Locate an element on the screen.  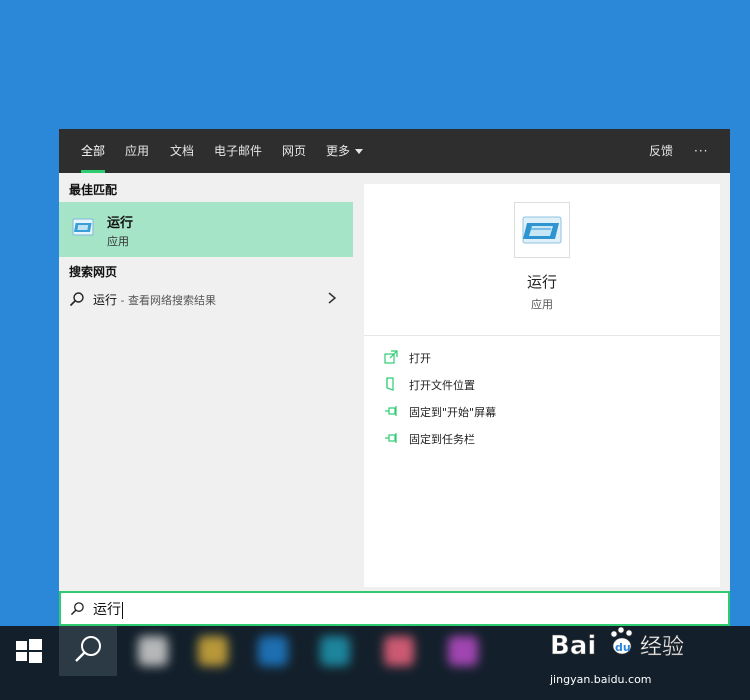
caret-down-icon is located at coordinates (359, 151).